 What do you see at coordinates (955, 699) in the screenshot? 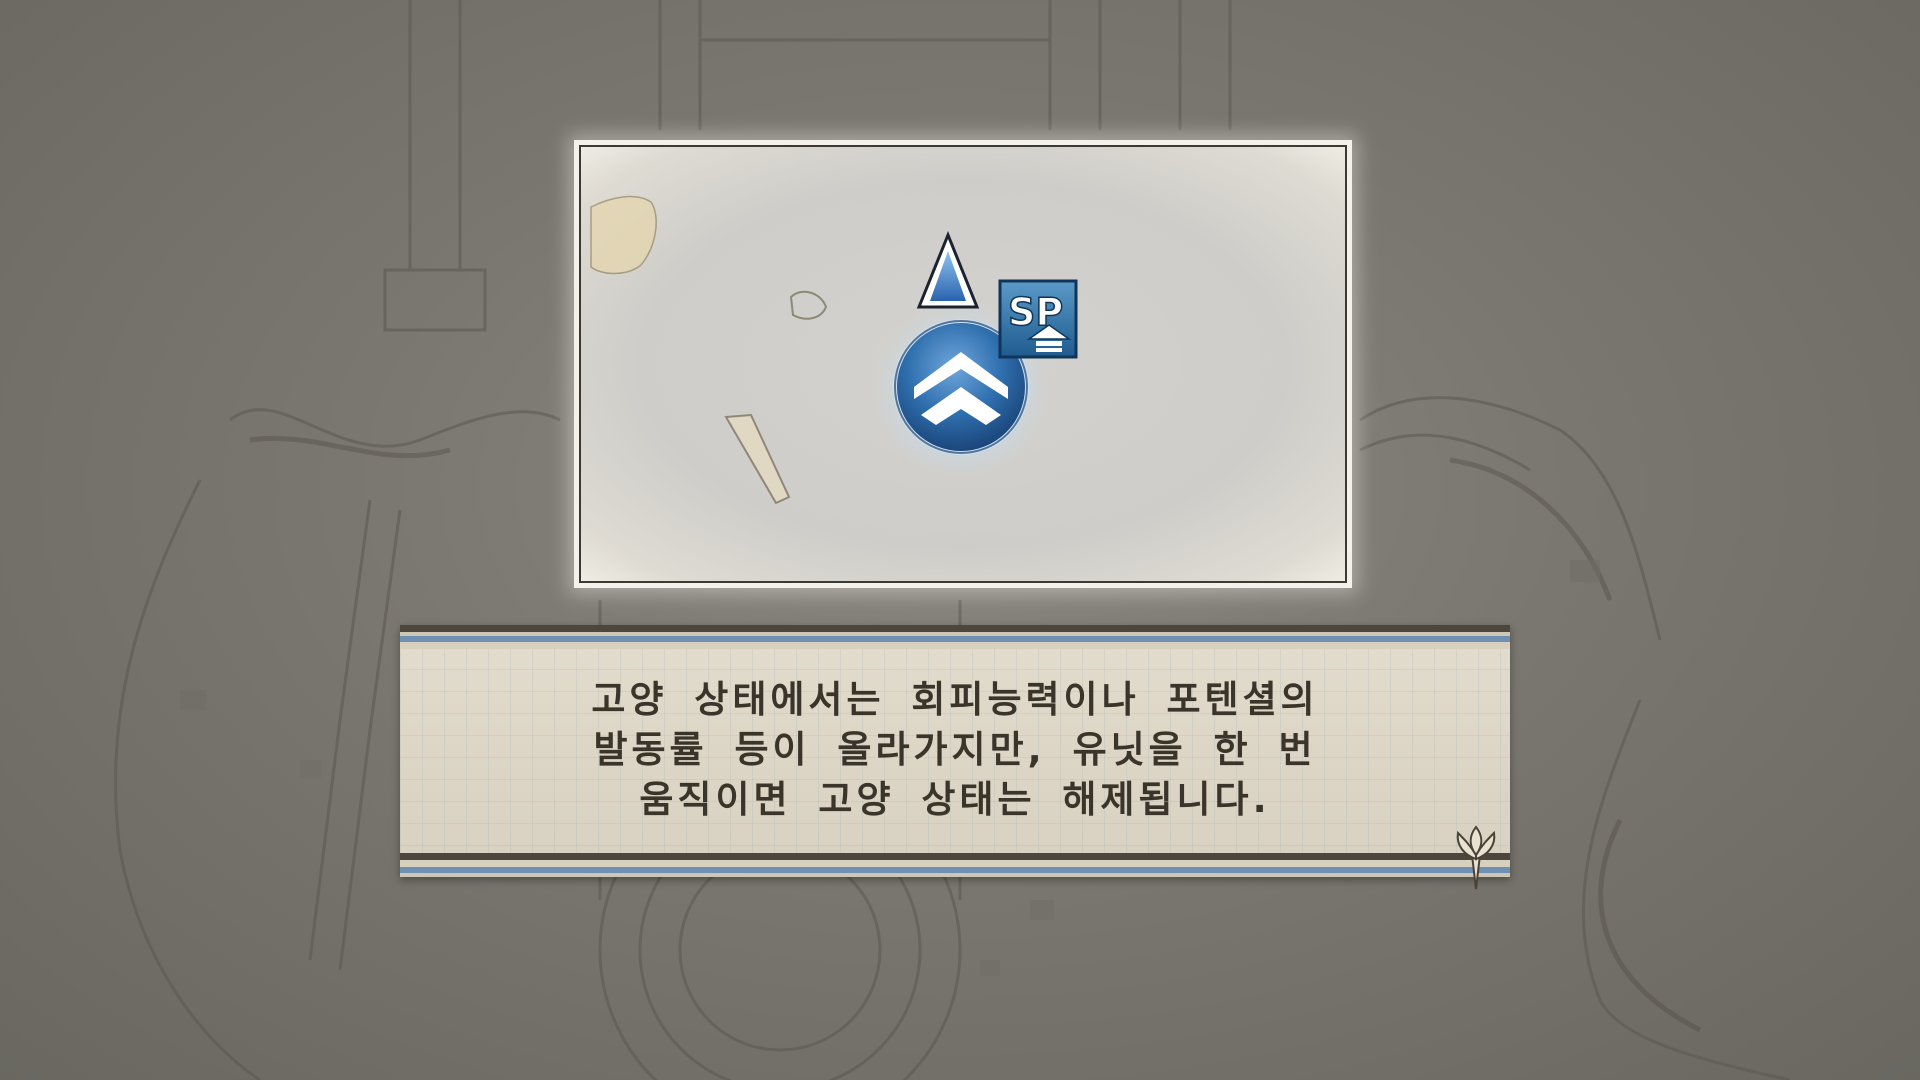
I see `dialog-line-1: 고양 상태에서는 회피능력이나 포텐셜의` at bounding box center [955, 699].